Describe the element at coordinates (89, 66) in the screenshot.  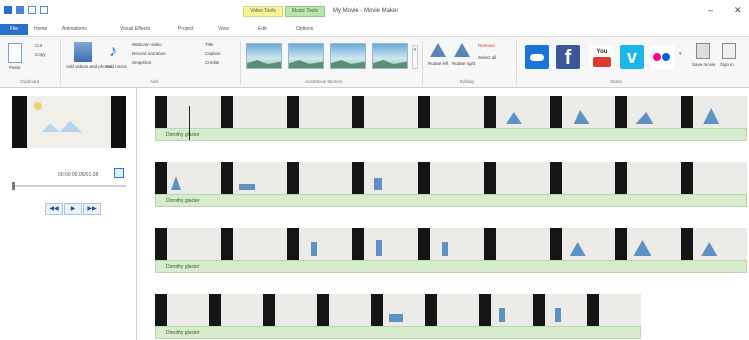
I see `add-videos-button: Add videos and photos` at that location.